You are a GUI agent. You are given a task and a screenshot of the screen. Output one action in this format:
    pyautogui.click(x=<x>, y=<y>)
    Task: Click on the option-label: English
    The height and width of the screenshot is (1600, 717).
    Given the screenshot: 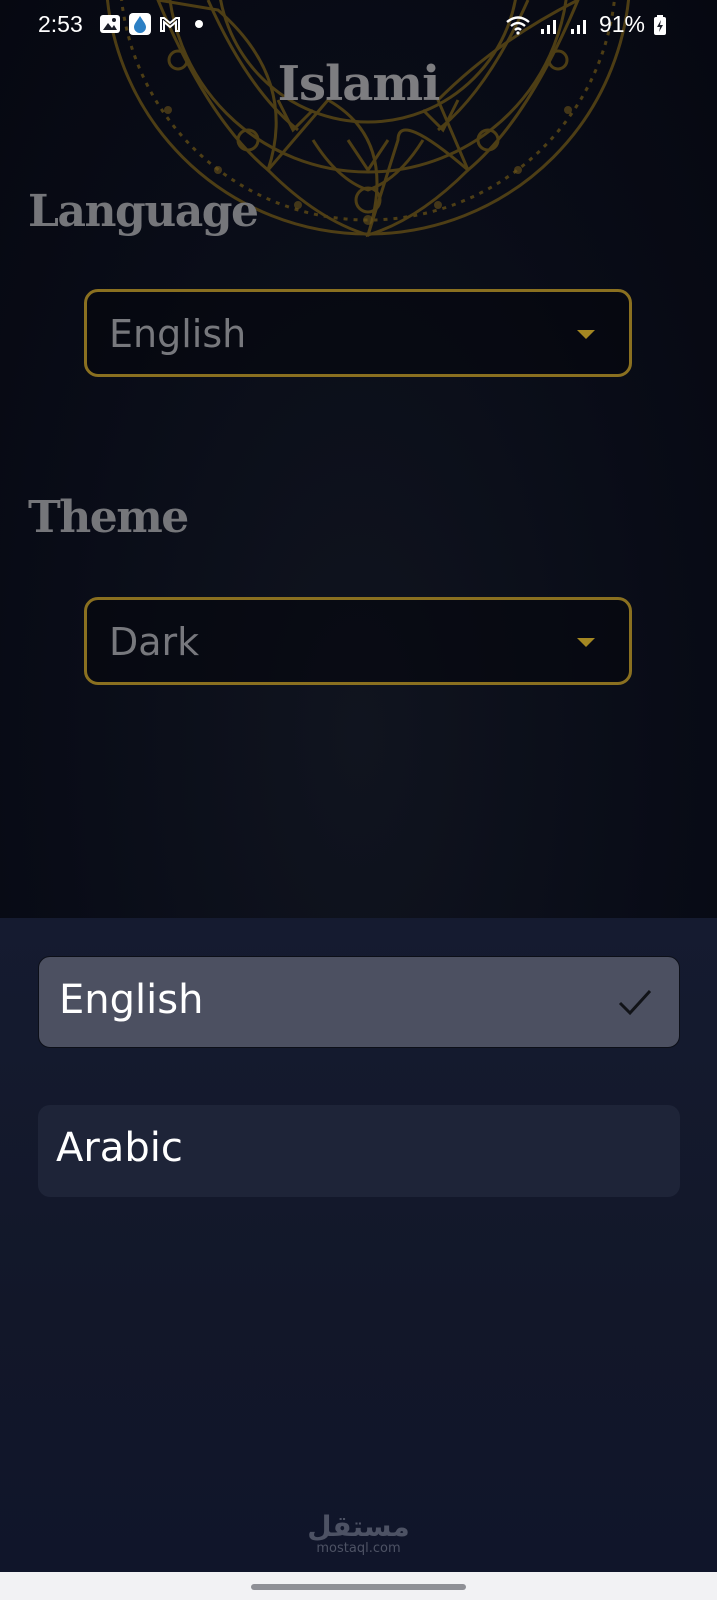 What is the action you would take?
    pyautogui.click(x=131, y=1000)
    